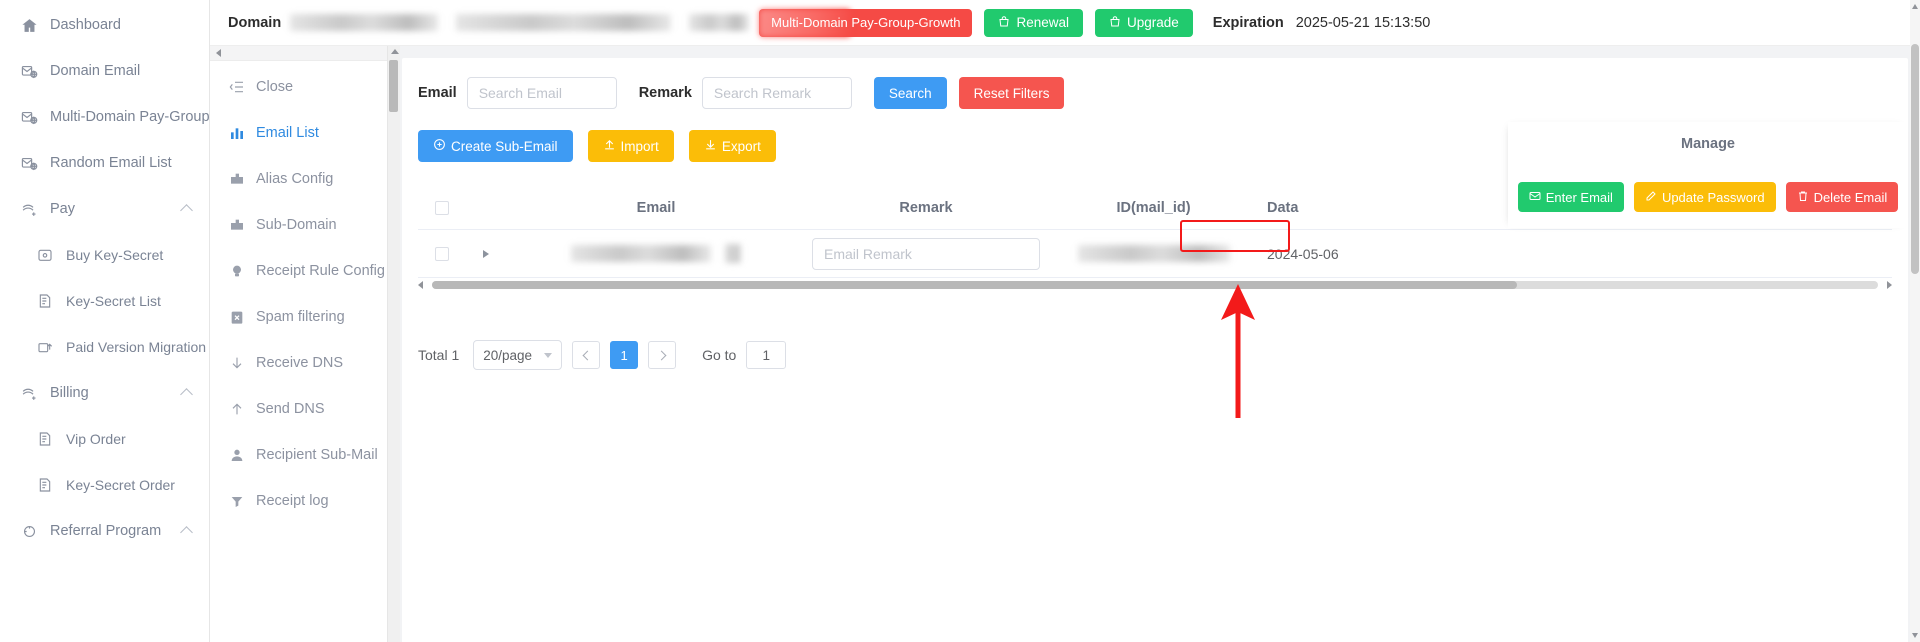  I want to click on sidebar-item-alias-config: Alias Config, so click(298, 179).